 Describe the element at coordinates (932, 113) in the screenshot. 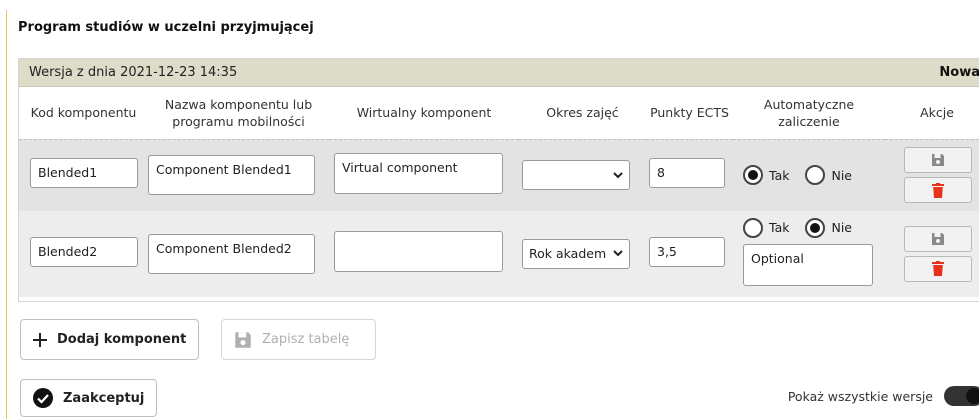

I see `header-actions: Akcje` at that location.